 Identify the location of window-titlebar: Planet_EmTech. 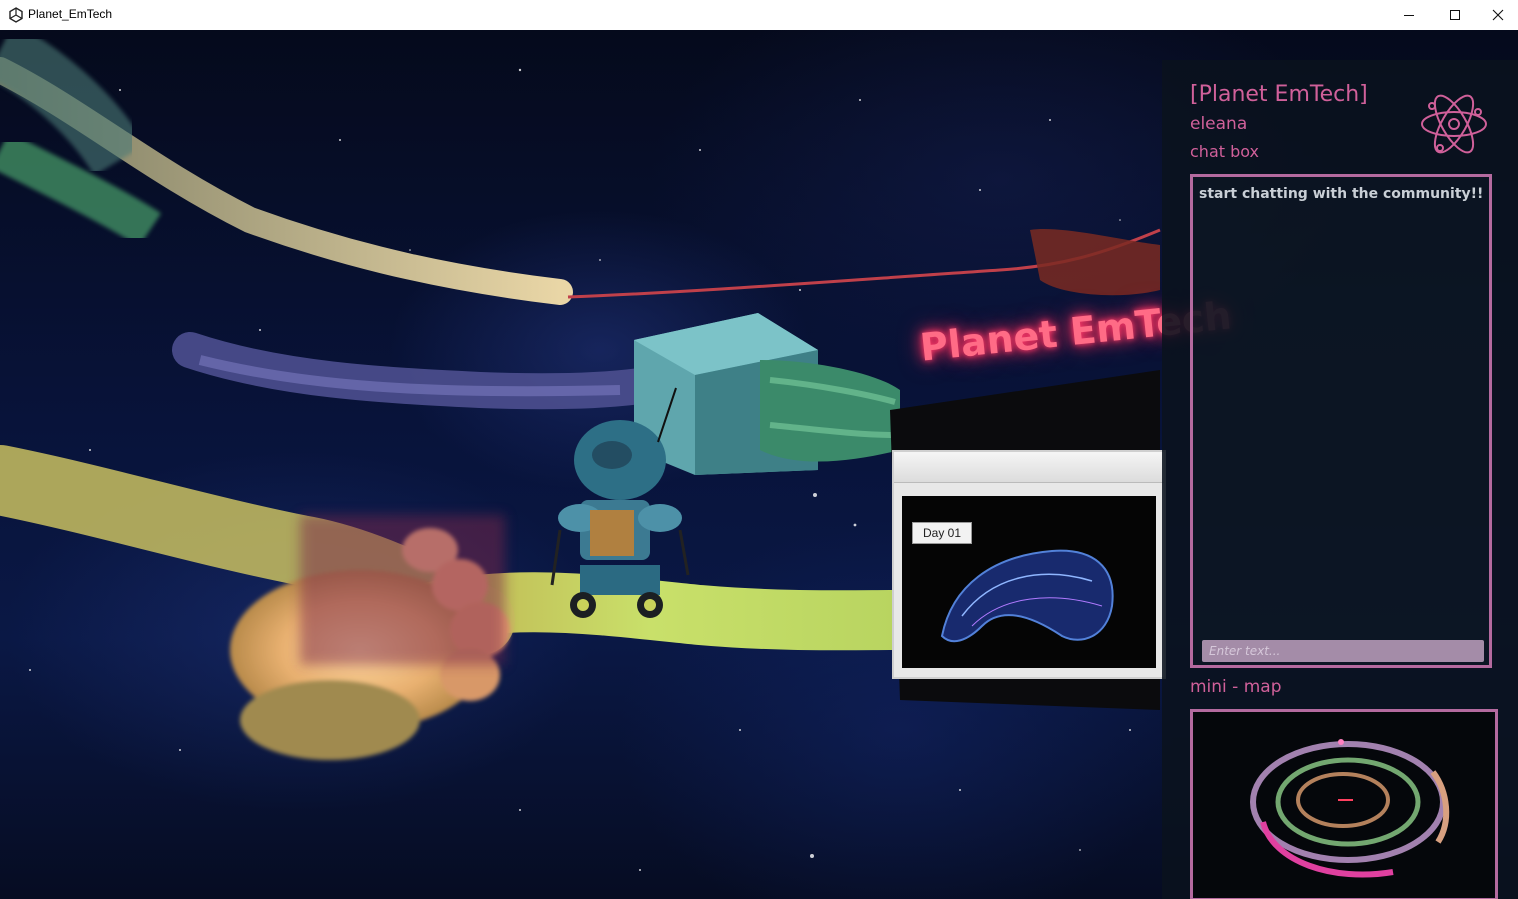
(759, 15).